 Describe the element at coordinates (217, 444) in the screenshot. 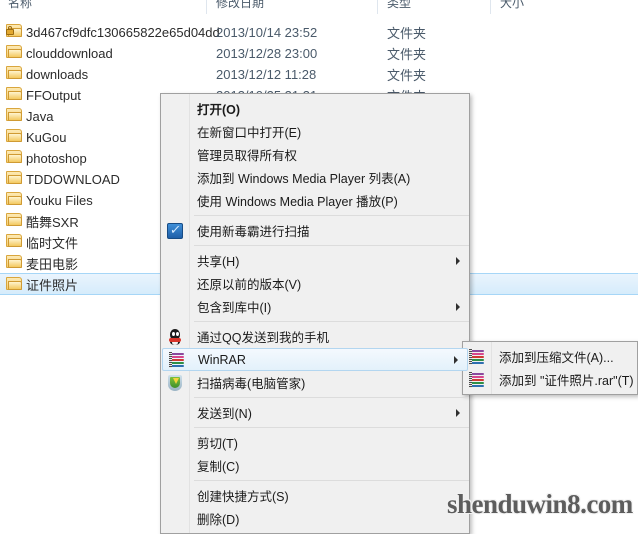

I see `menu-item-label: 剪切(T)` at that location.